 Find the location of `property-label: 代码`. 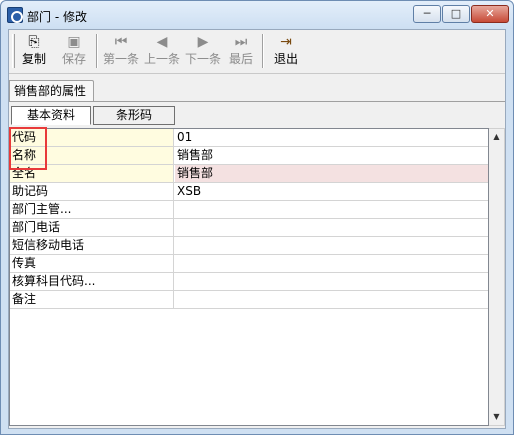

property-label: 代码 is located at coordinates (92, 137).